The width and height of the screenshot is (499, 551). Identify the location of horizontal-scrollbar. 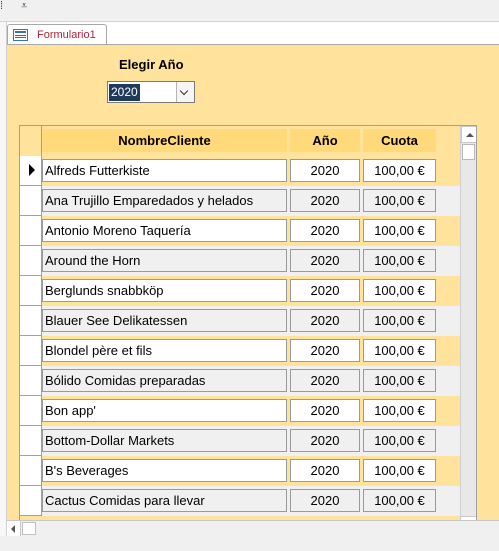
(253, 528).